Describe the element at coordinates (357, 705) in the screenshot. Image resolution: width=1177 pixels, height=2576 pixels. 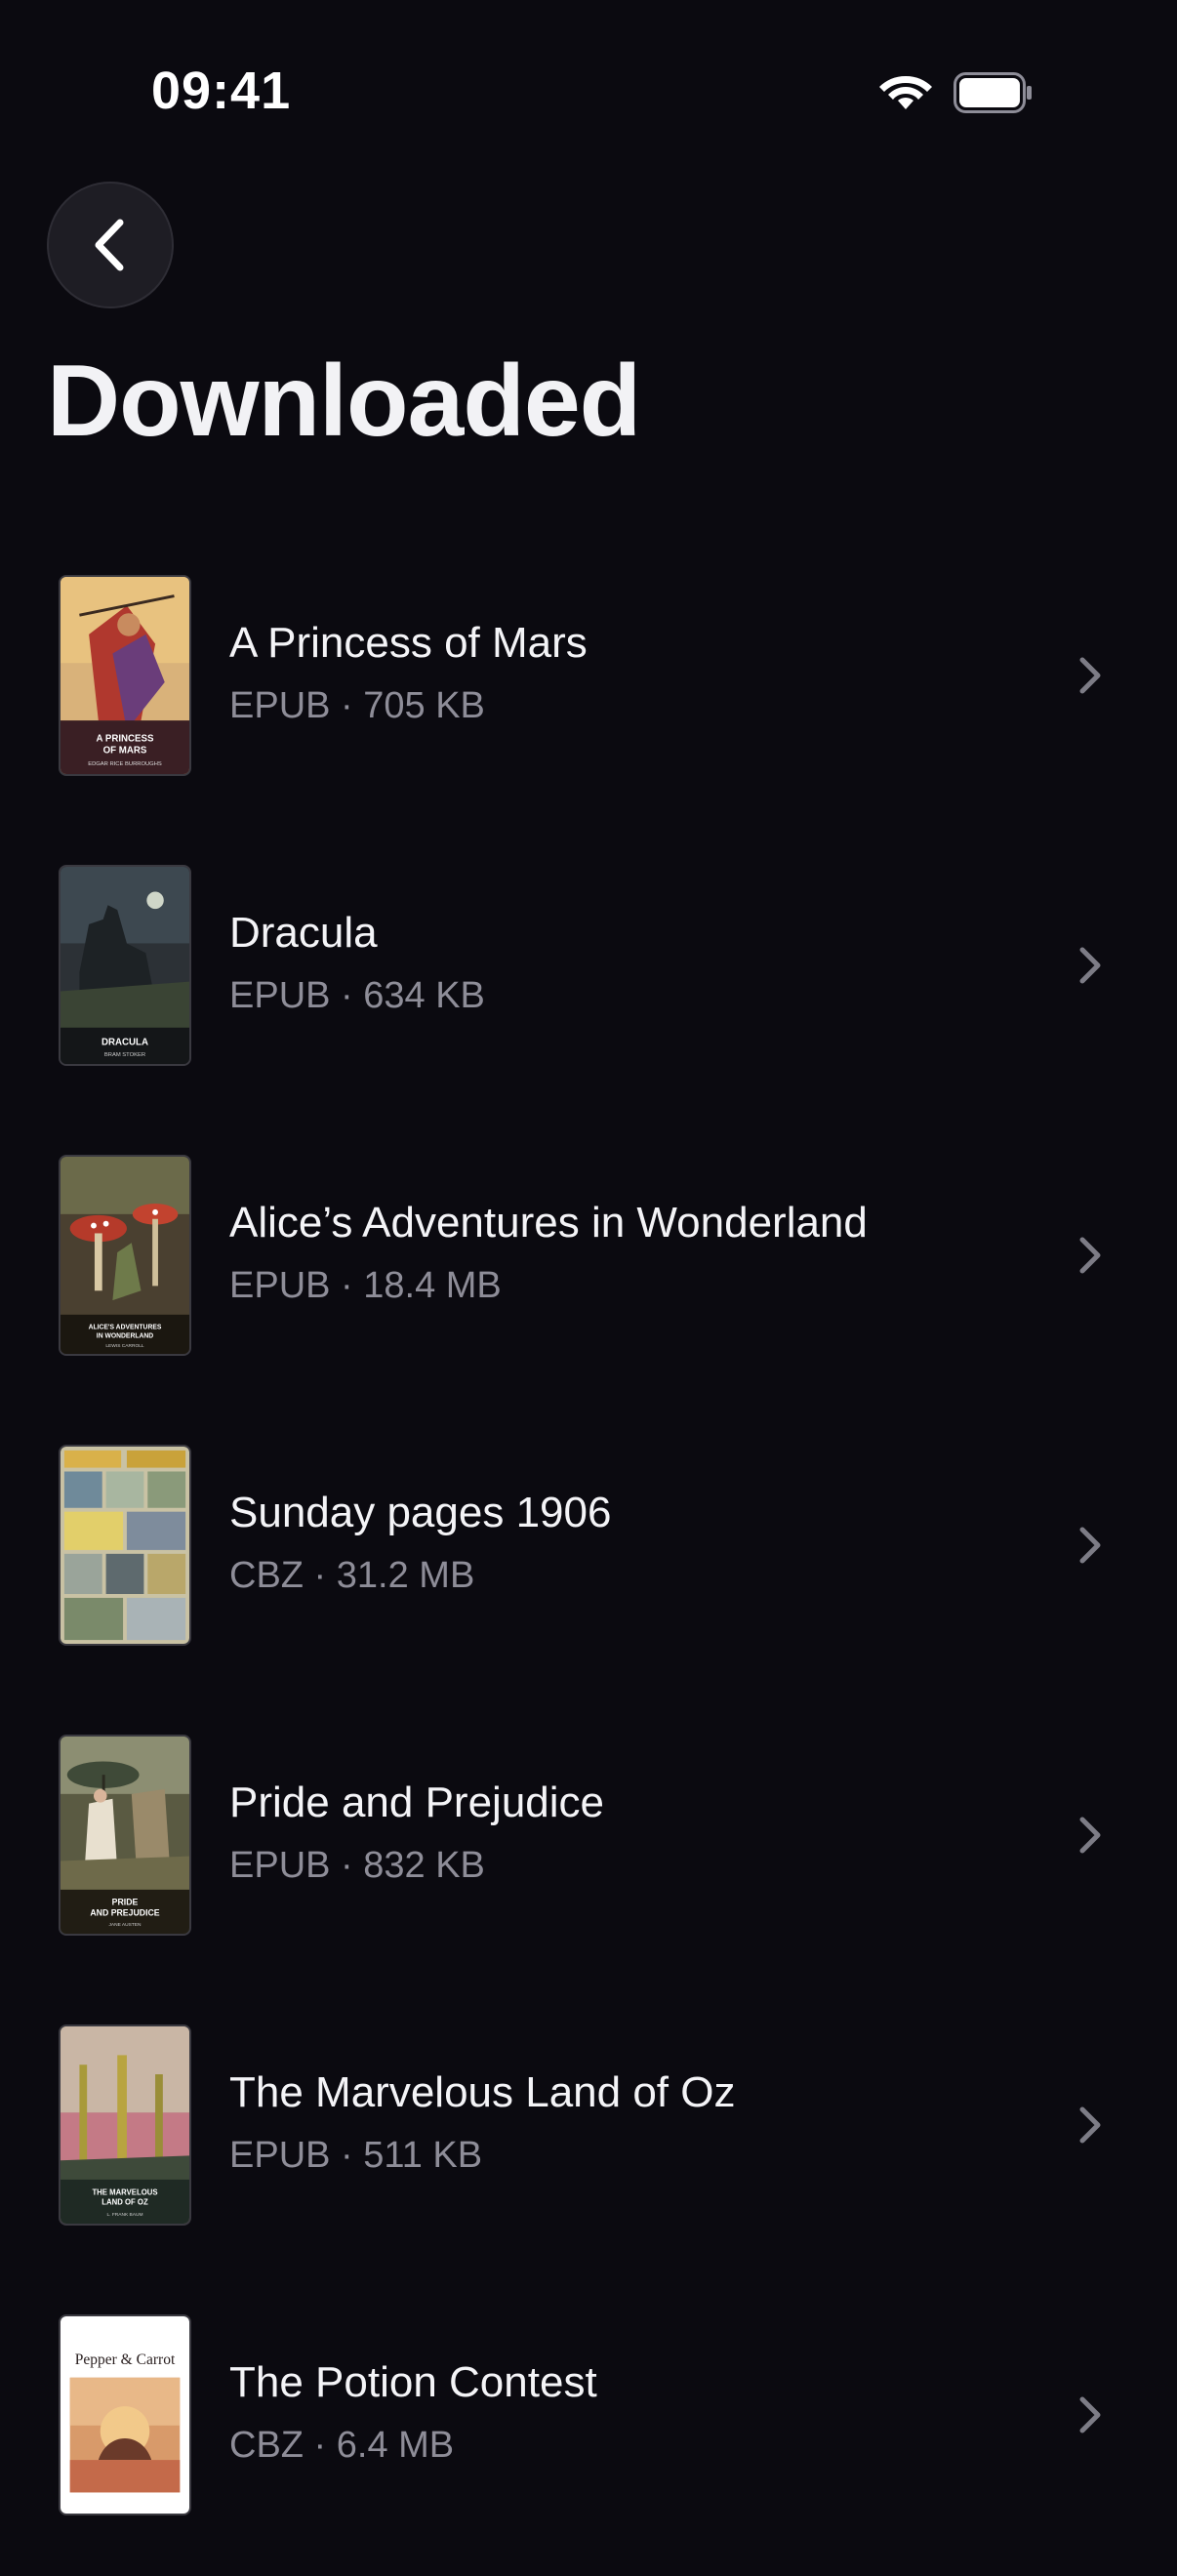
I see `book-meta: EPUB · 705 KB` at that location.